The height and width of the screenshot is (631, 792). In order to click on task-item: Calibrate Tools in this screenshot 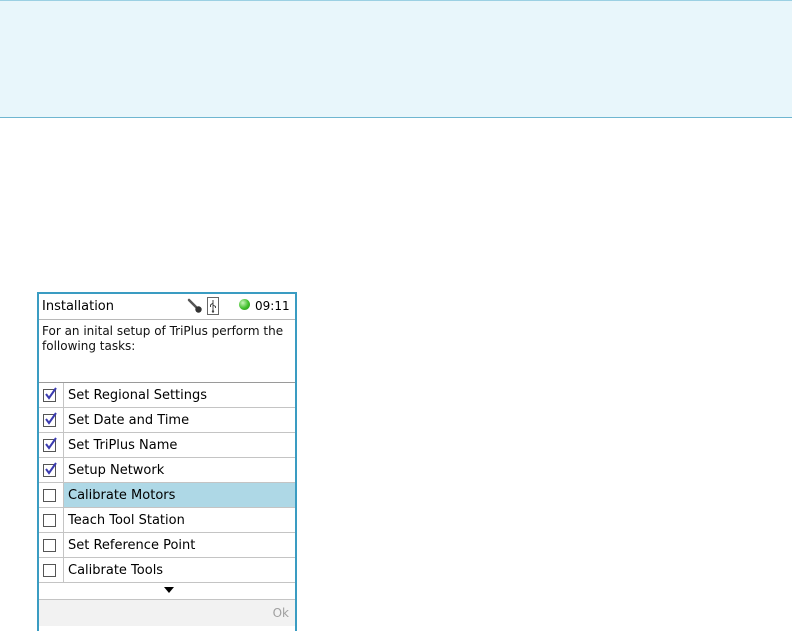, I will do `click(167, 570)`.